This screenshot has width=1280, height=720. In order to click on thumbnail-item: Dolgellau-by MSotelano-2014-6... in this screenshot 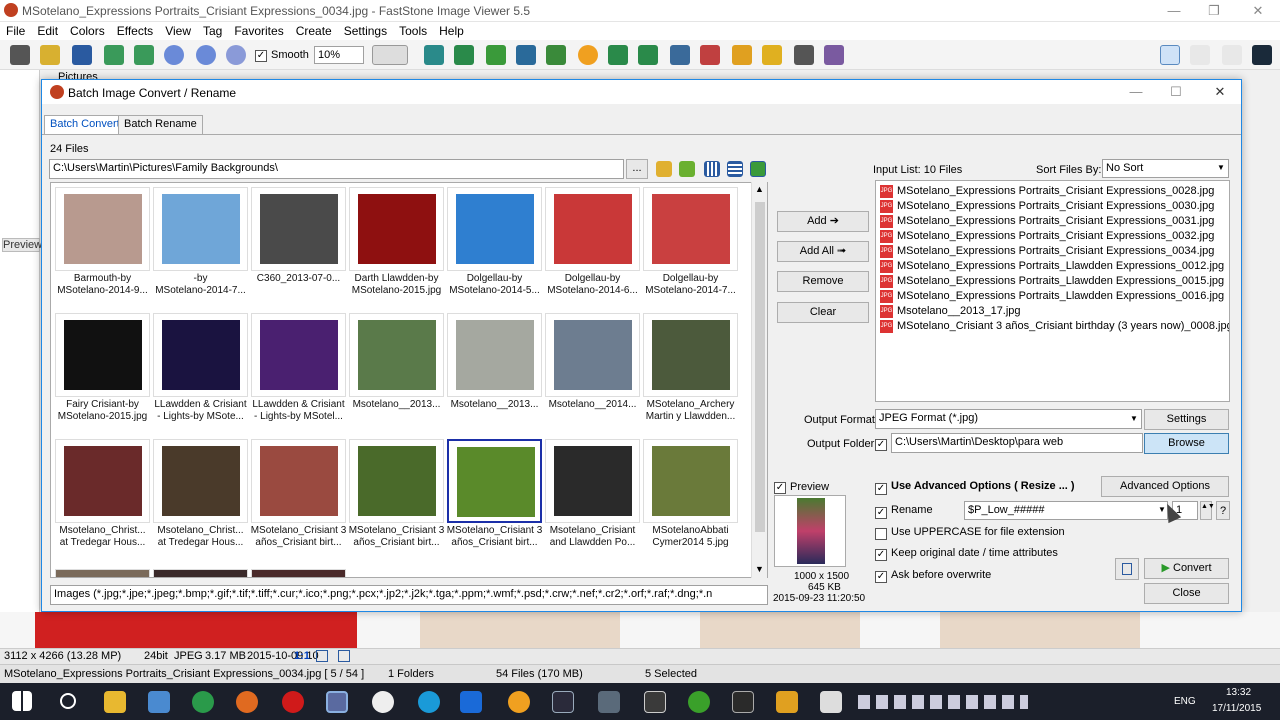, I will do `click(592, 249)`.